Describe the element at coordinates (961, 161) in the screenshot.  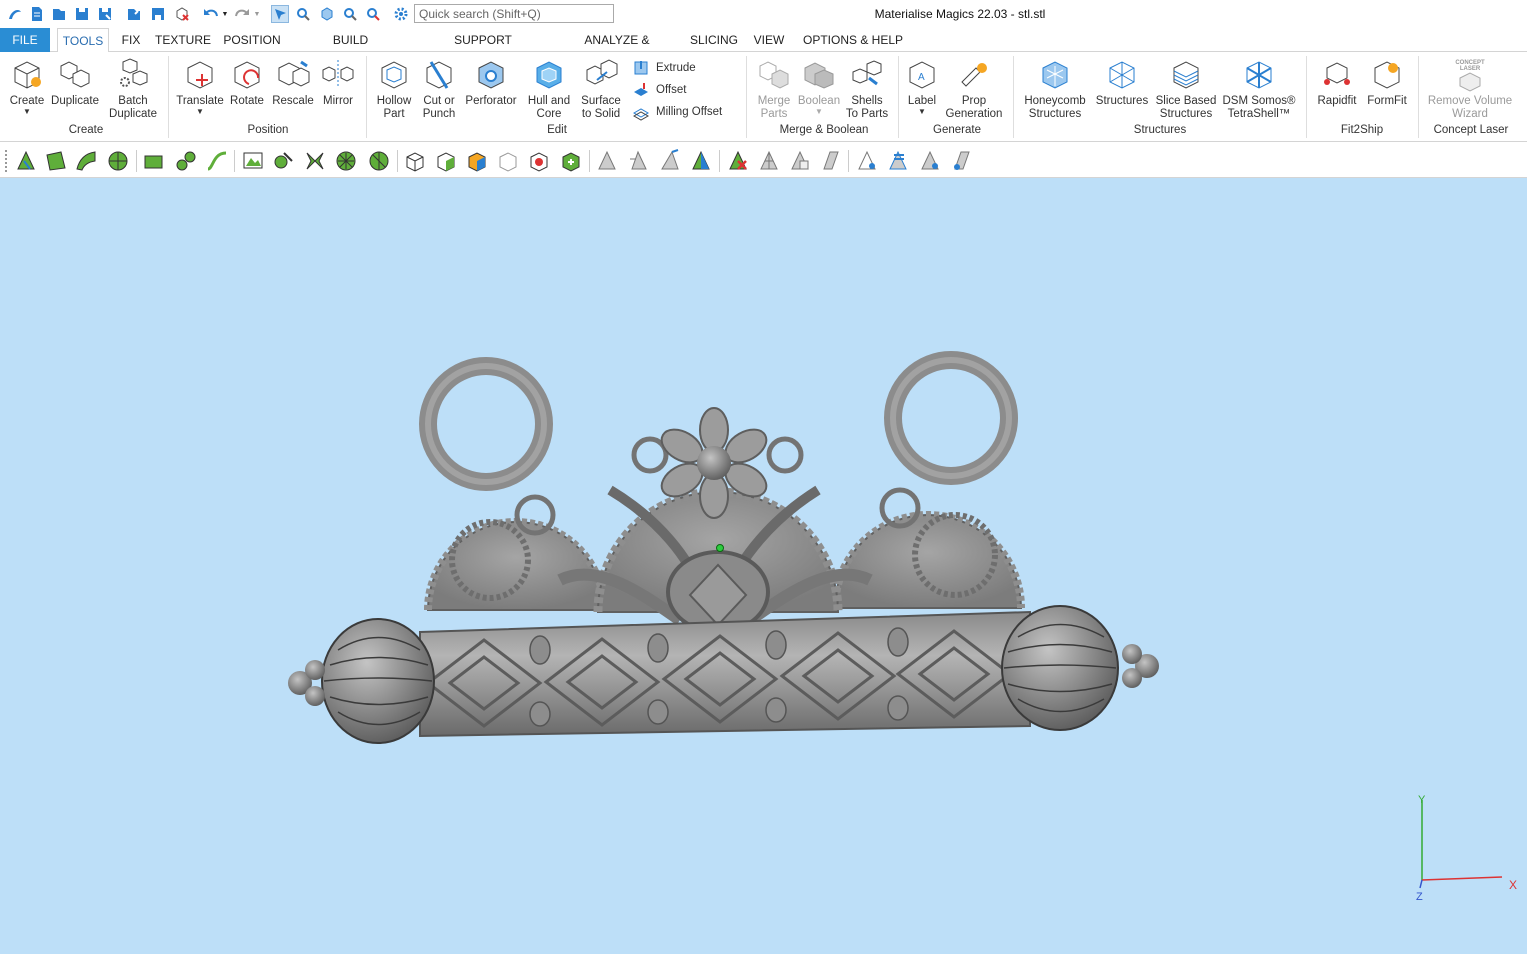
I see `surface-list-icon` at that location.